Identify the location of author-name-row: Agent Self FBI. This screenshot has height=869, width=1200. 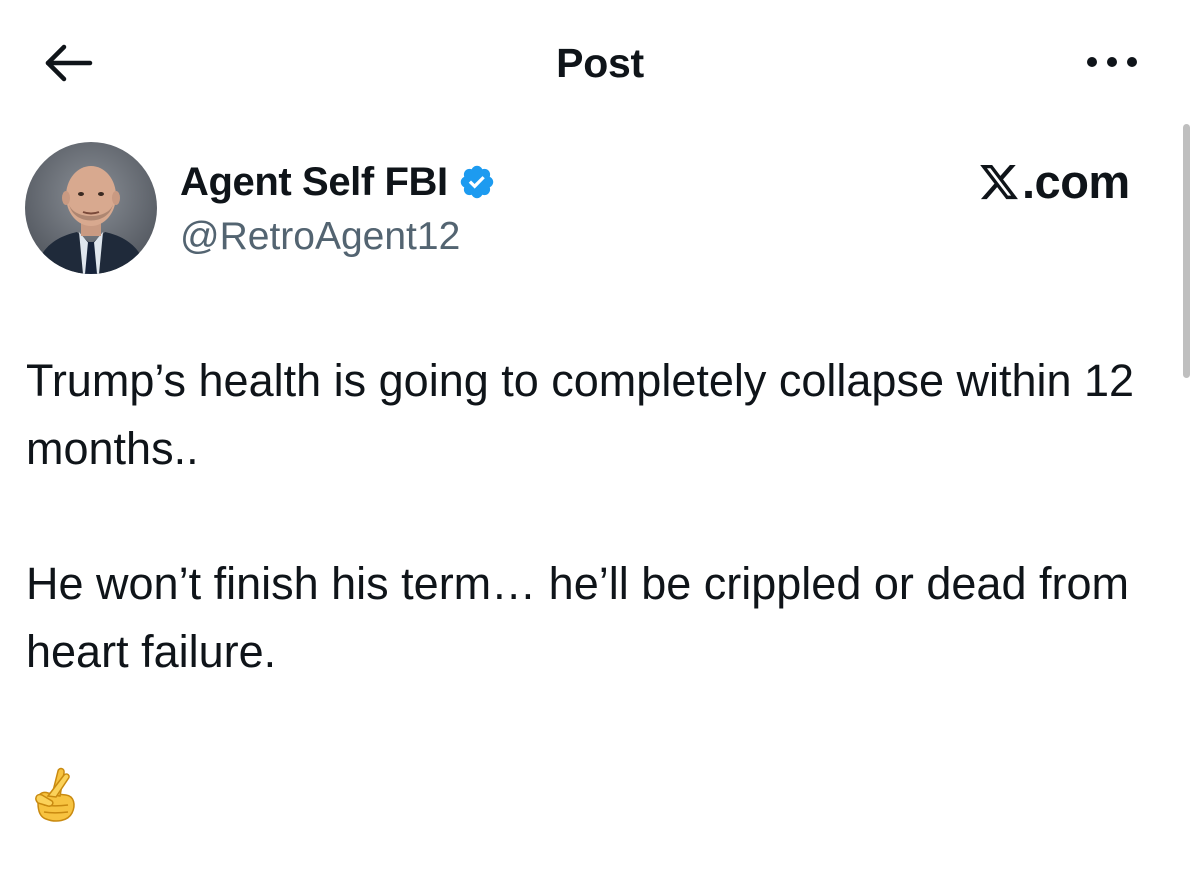
(338, 182).